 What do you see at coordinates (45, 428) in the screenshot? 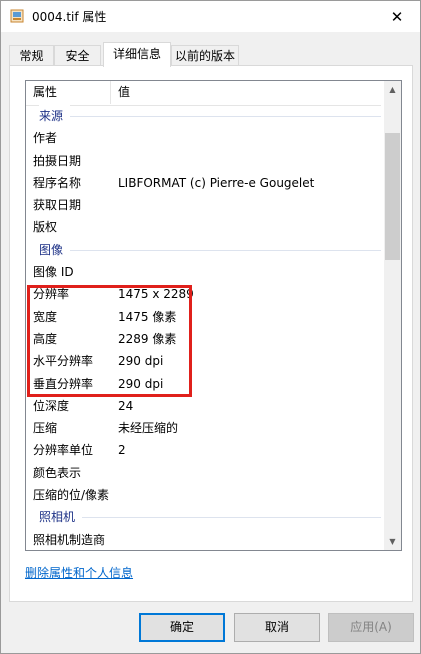
I see `property-name: 压缩` at bounding box center [45, 428].